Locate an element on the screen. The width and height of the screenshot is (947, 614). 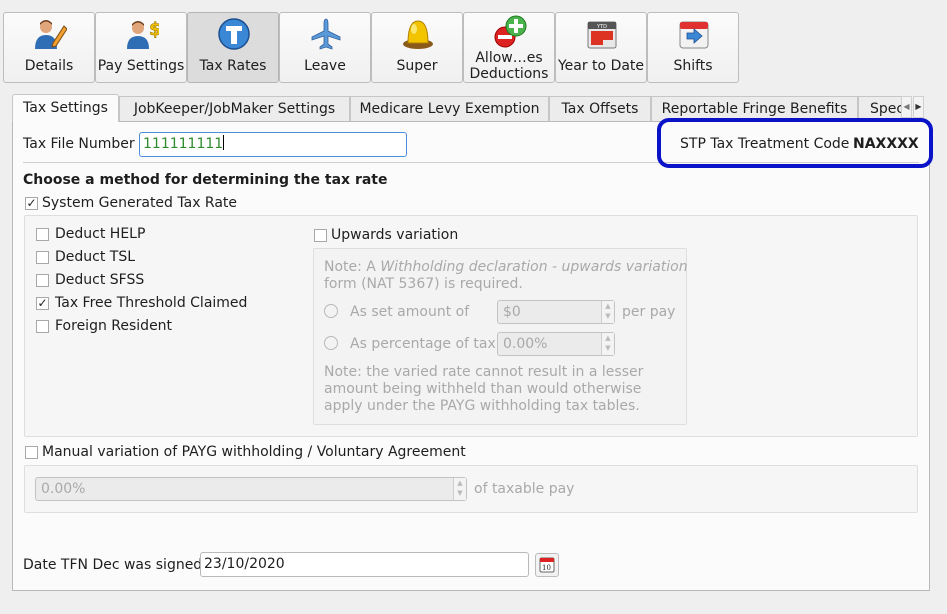
allowances-label-line2: Deductions is located at coordinates (509, 74).